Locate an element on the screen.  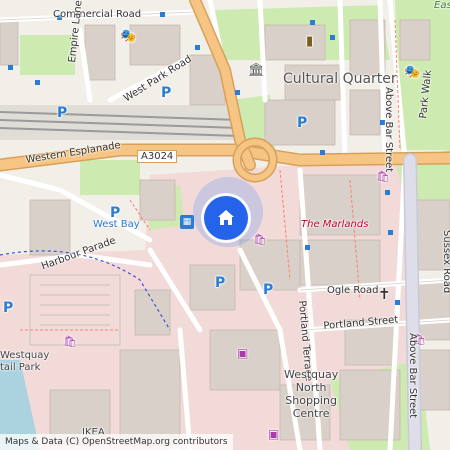
westquay-north-line: Shopping is located at coordinates (311, 400).